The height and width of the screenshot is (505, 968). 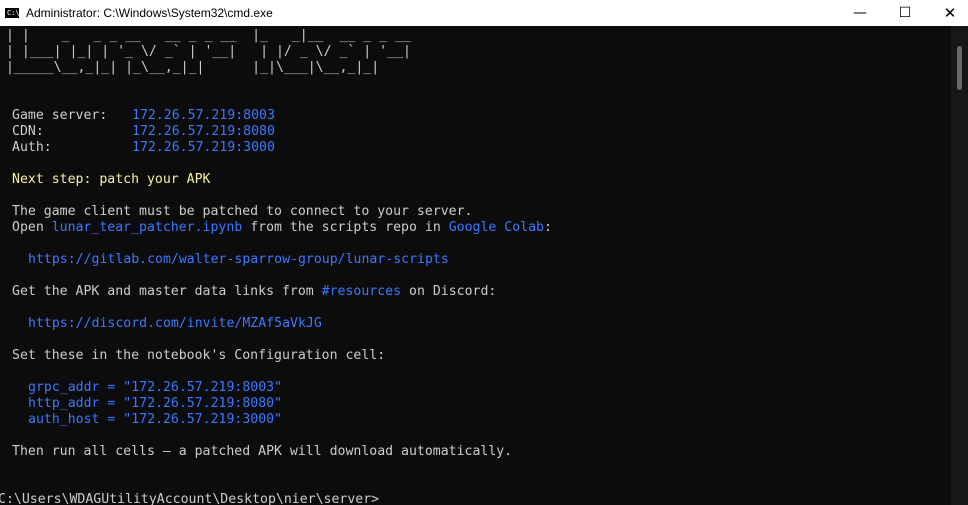 I want to click on next-step-heading: Next step: patch your APK, so click(x=111, y=179).